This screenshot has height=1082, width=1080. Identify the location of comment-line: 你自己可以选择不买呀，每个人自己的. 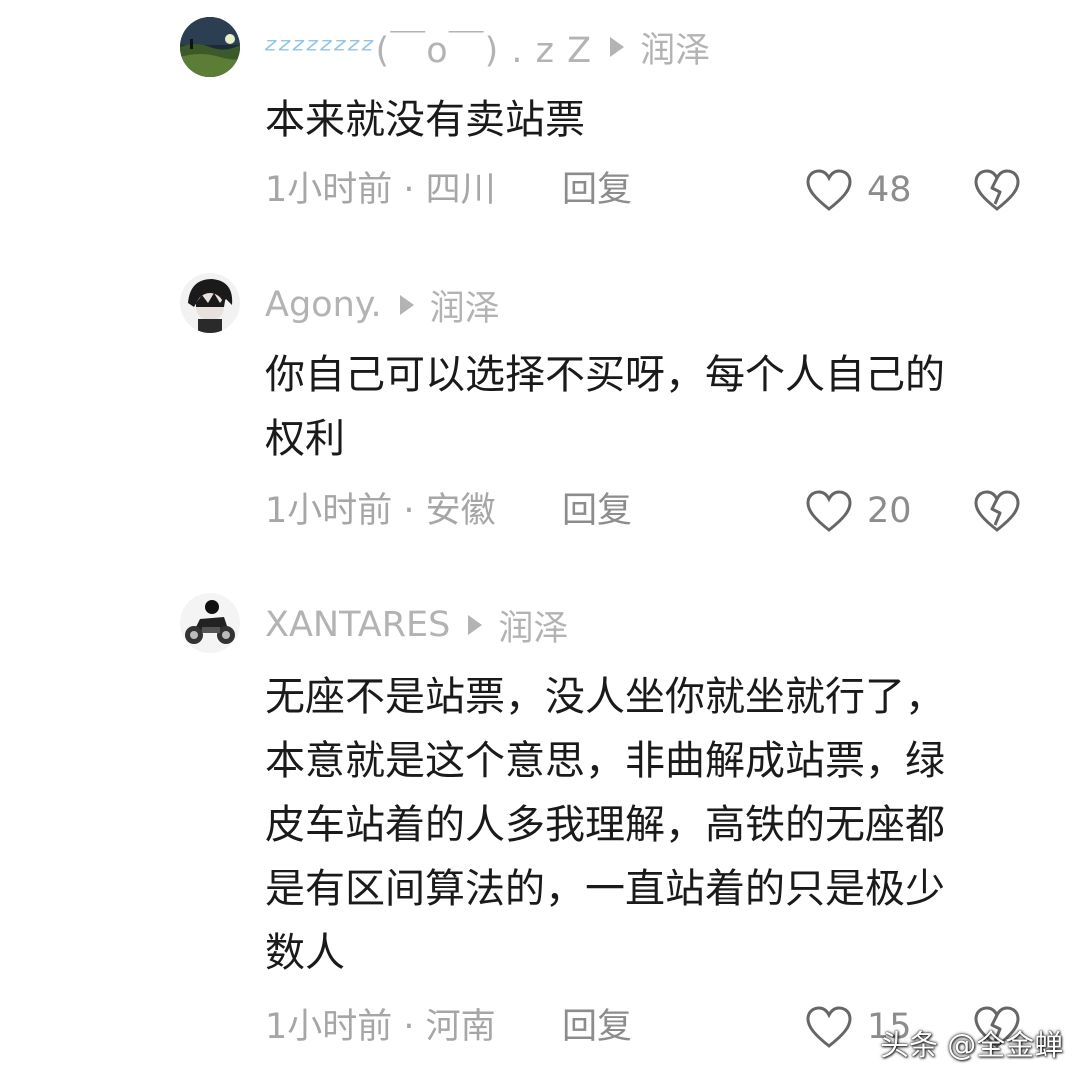
(605, 375).